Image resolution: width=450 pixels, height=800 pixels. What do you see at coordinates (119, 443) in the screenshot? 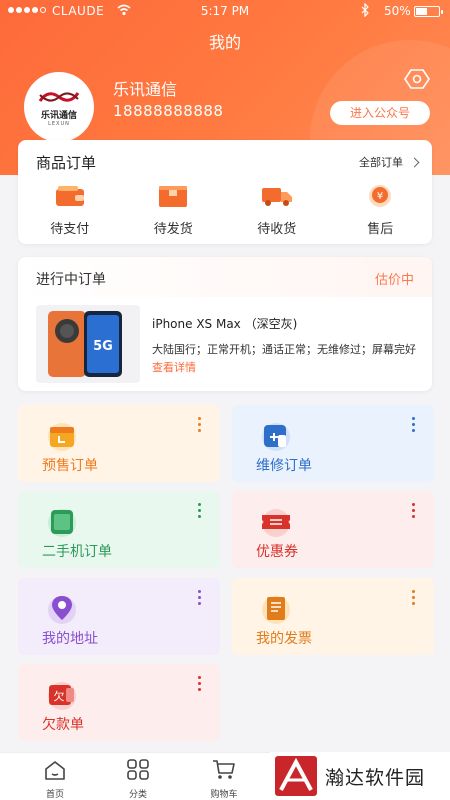
I see `tile-presale-orders: 预售订单` at bounding box center [119, 443].